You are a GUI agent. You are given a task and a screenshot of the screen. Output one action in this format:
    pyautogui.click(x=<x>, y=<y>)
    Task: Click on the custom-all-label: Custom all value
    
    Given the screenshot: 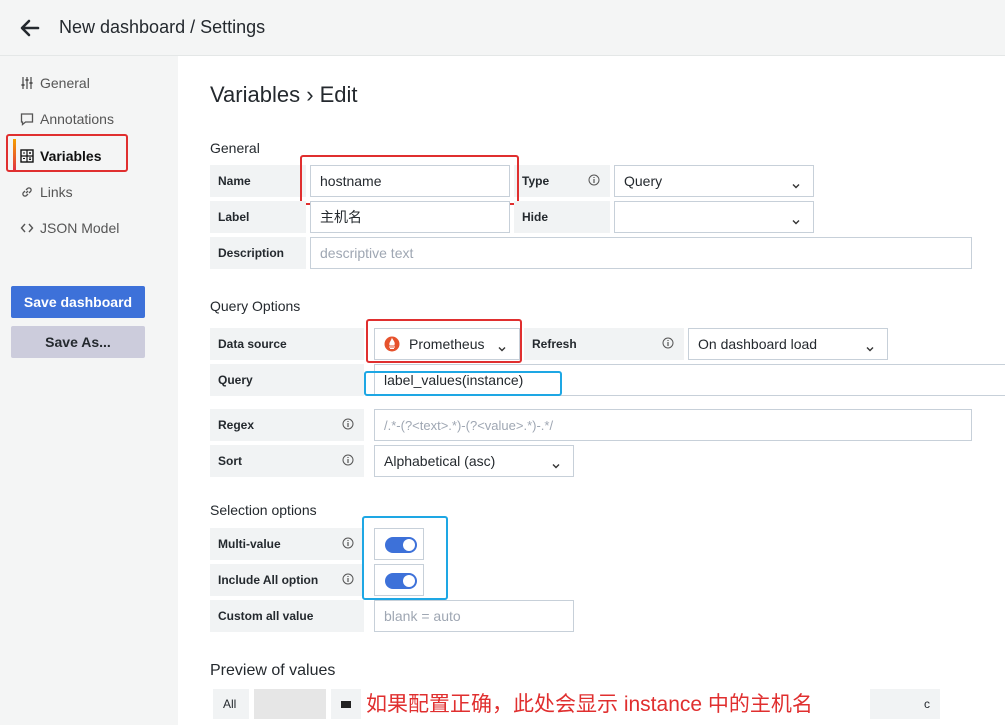 What is the action you would take?
    pyautogui.click(x=287, y=616)
    